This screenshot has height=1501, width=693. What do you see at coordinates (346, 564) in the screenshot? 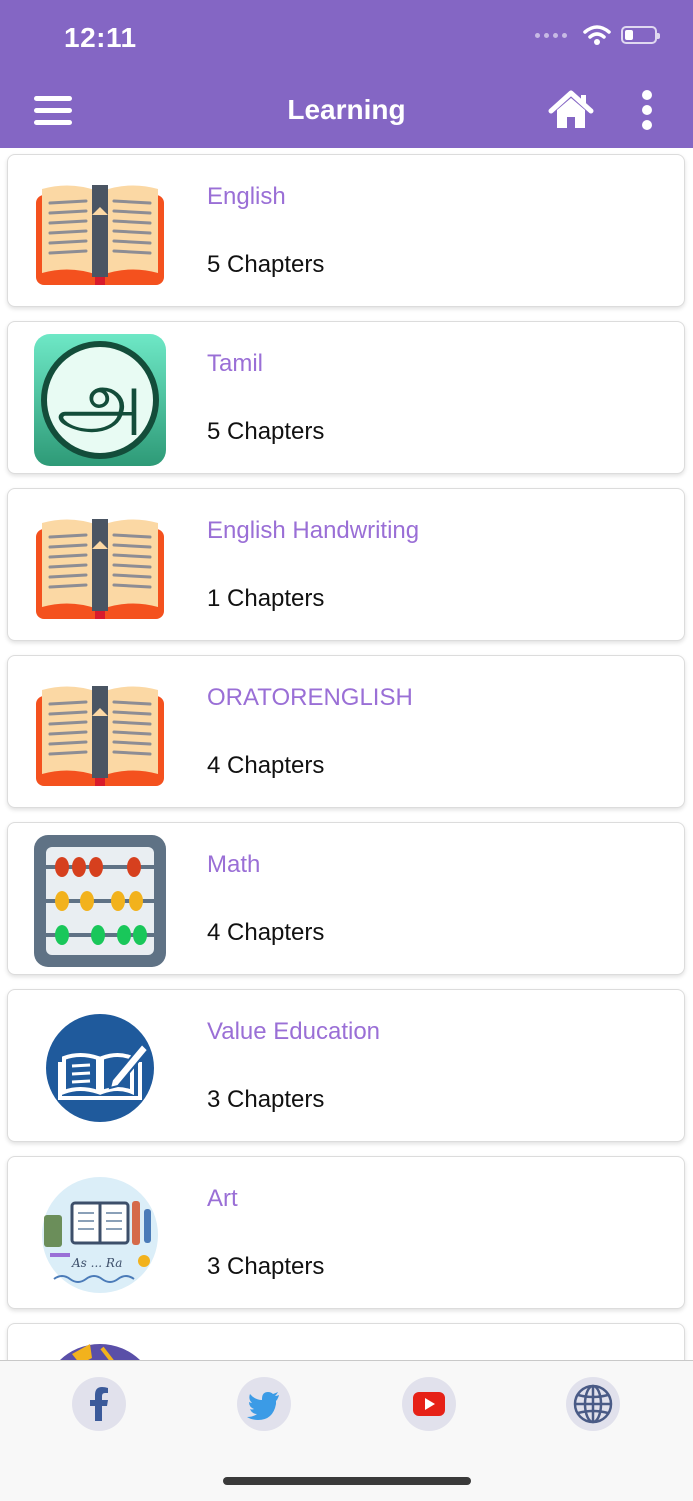
I see `subject-card-english-handwriting: English Handwriting 1 Chapters` at bounding box center [346, 564].